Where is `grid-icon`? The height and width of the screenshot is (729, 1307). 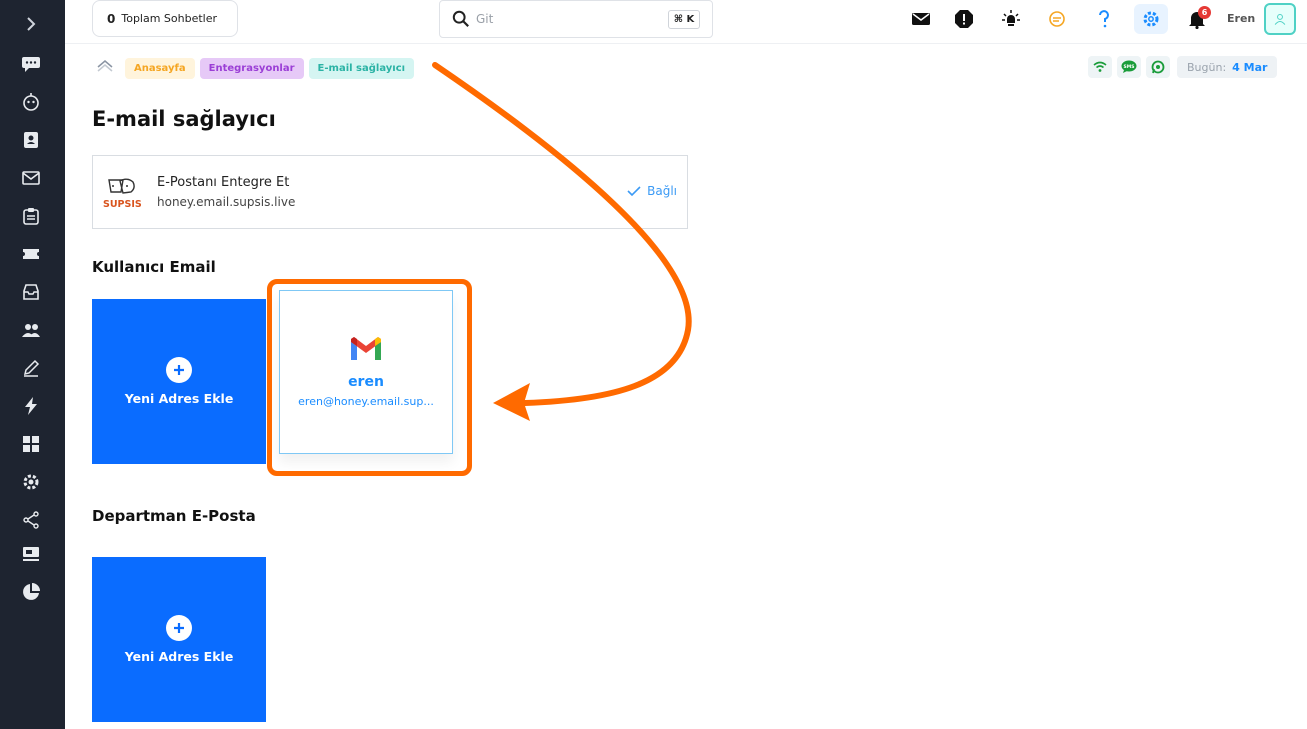 grid-icon is located at coordinates (31, 444).